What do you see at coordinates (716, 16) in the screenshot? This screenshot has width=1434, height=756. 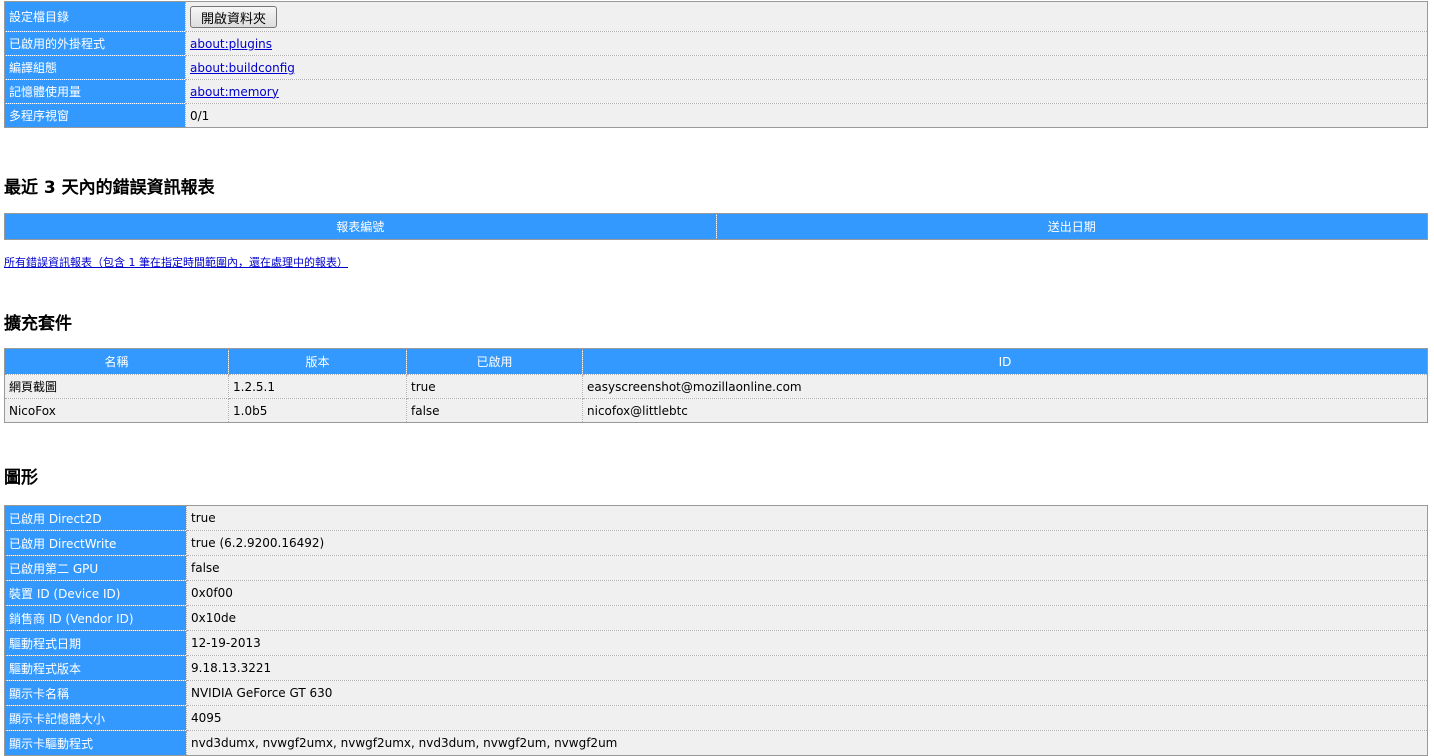 I see `table-row: 設定檔目錄 開啟資料夾` at bounding box center [716, 16].